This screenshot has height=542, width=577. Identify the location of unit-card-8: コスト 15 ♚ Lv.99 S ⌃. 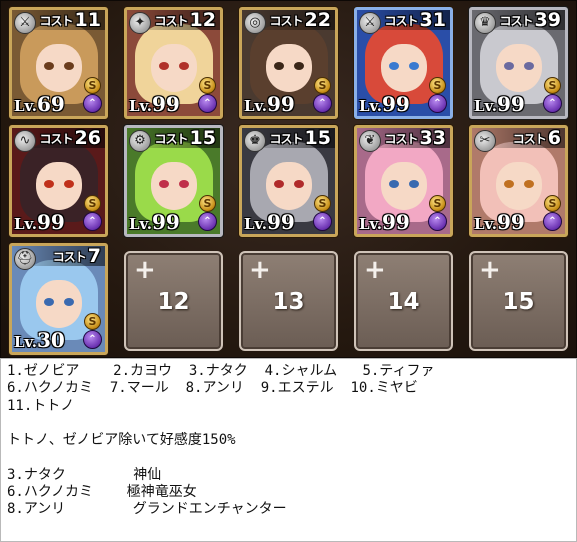
(288, 181).